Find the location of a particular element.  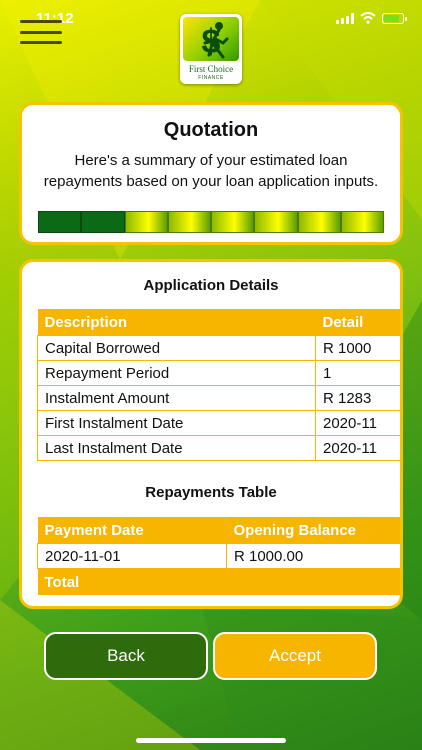

column-header: Detail is located at coordinates (357, 322).